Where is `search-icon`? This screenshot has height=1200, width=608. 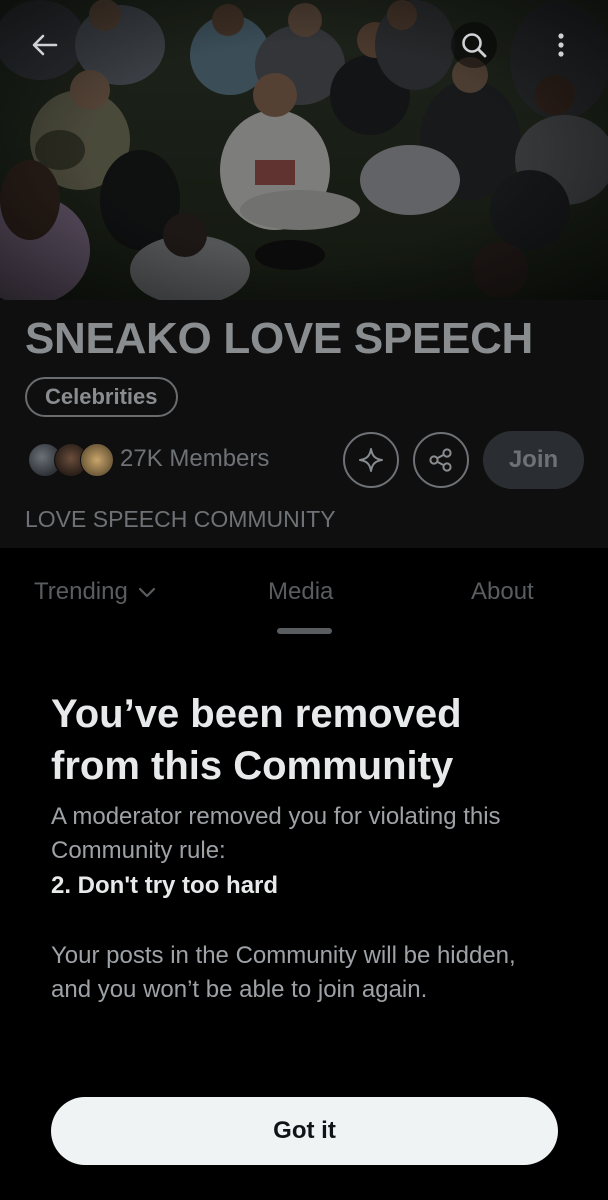 search-icon is located at coordinates (474, 45).